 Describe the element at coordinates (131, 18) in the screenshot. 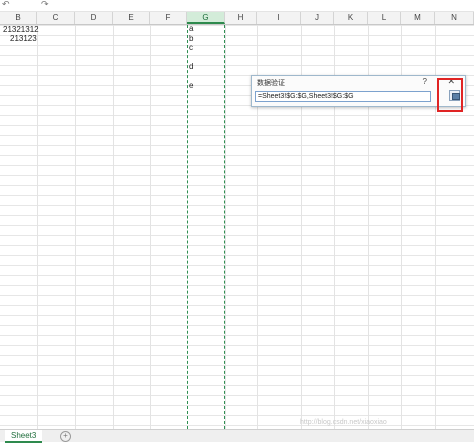

I see `column-header-e: E` at that location.